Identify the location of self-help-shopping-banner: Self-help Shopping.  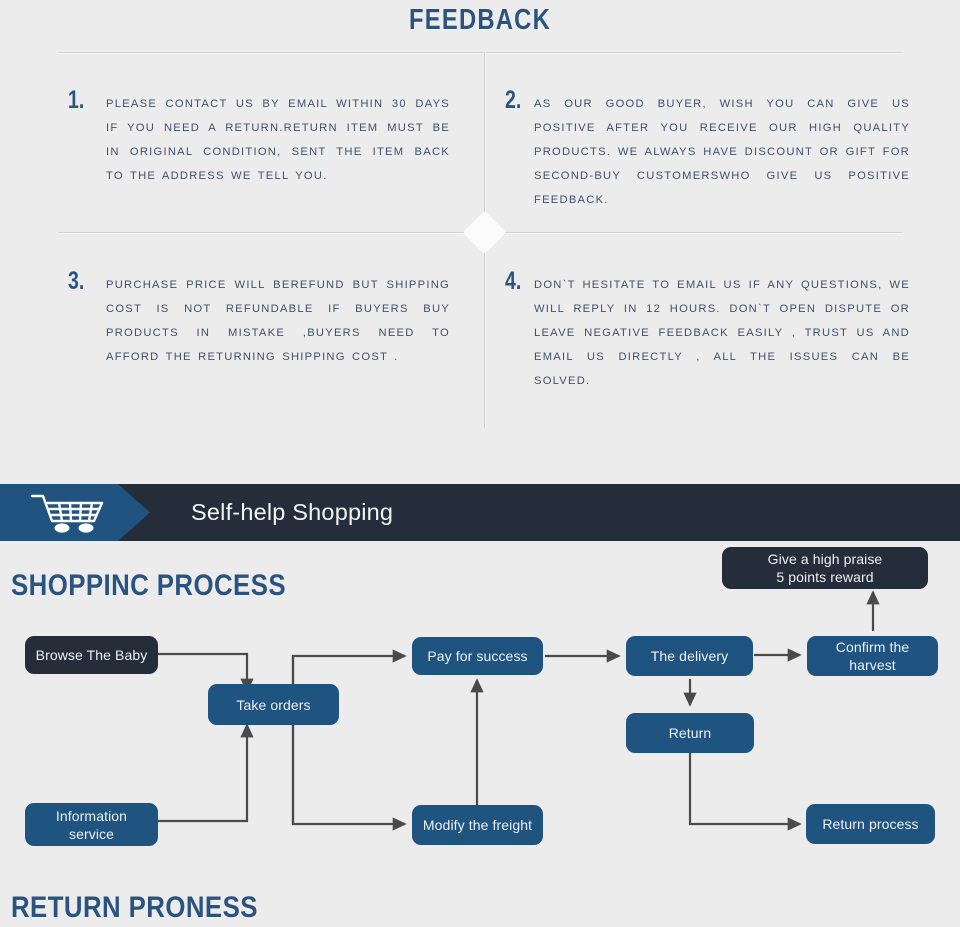
(480, 512).